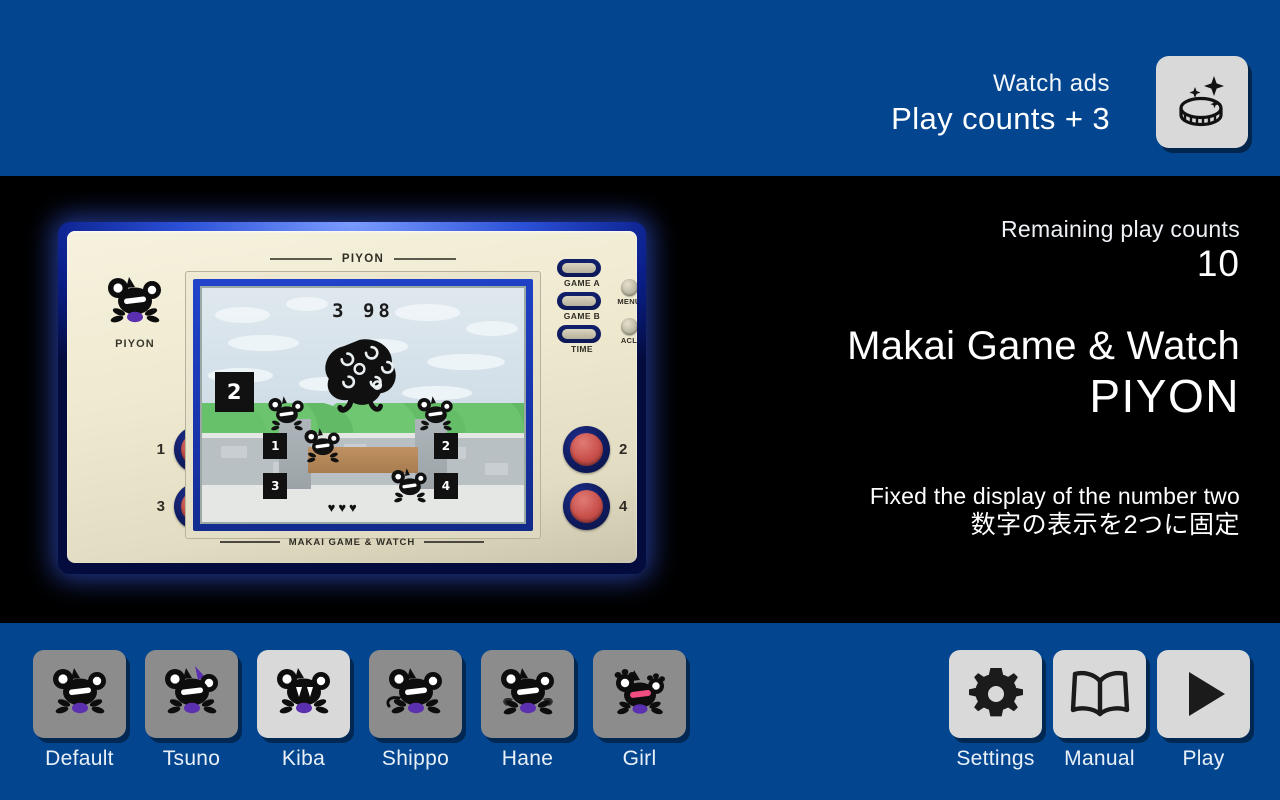 This screenshot has width=1280, height=800. What do you see at coordinates (1105, 525) in the screenshot?
I see `update-note-jp: 数字の表示を2つに固定` at bounding box center [1105, 525].